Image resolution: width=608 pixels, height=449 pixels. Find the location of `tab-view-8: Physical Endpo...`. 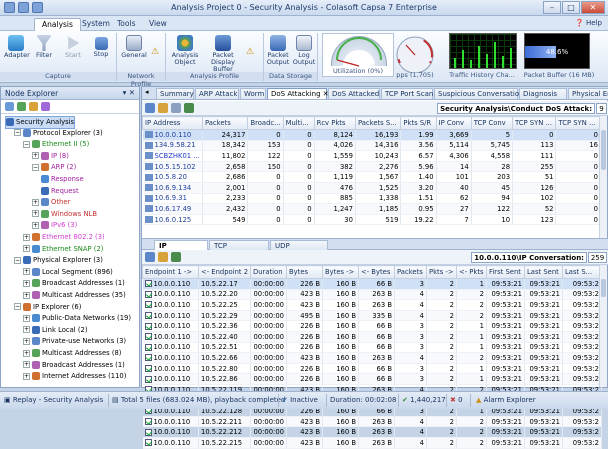

tab-view-8: Physical Endpo... is located at coordinates (588, 93).